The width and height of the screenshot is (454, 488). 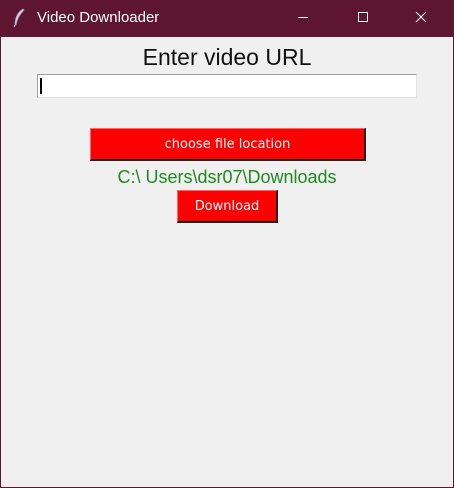 I want to click on feather-icon, so click(x=19, y=18).